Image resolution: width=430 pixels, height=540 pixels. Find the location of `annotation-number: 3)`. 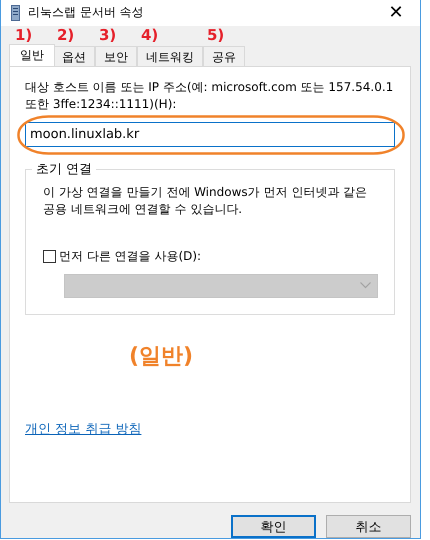

annotation-number: 3) is located at coordinates (107, 35).